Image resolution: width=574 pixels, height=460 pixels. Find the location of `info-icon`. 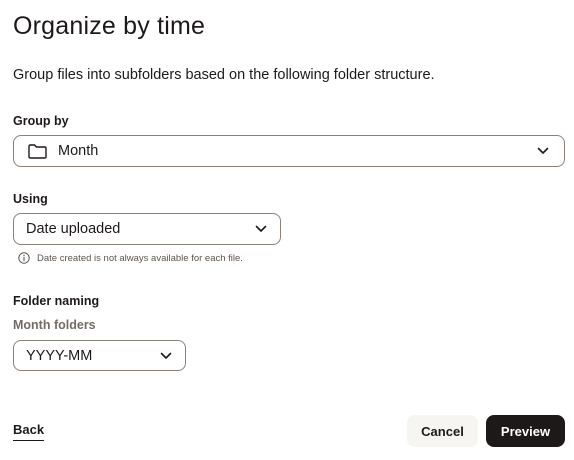

info-icon is located at coordinates (24, 258).